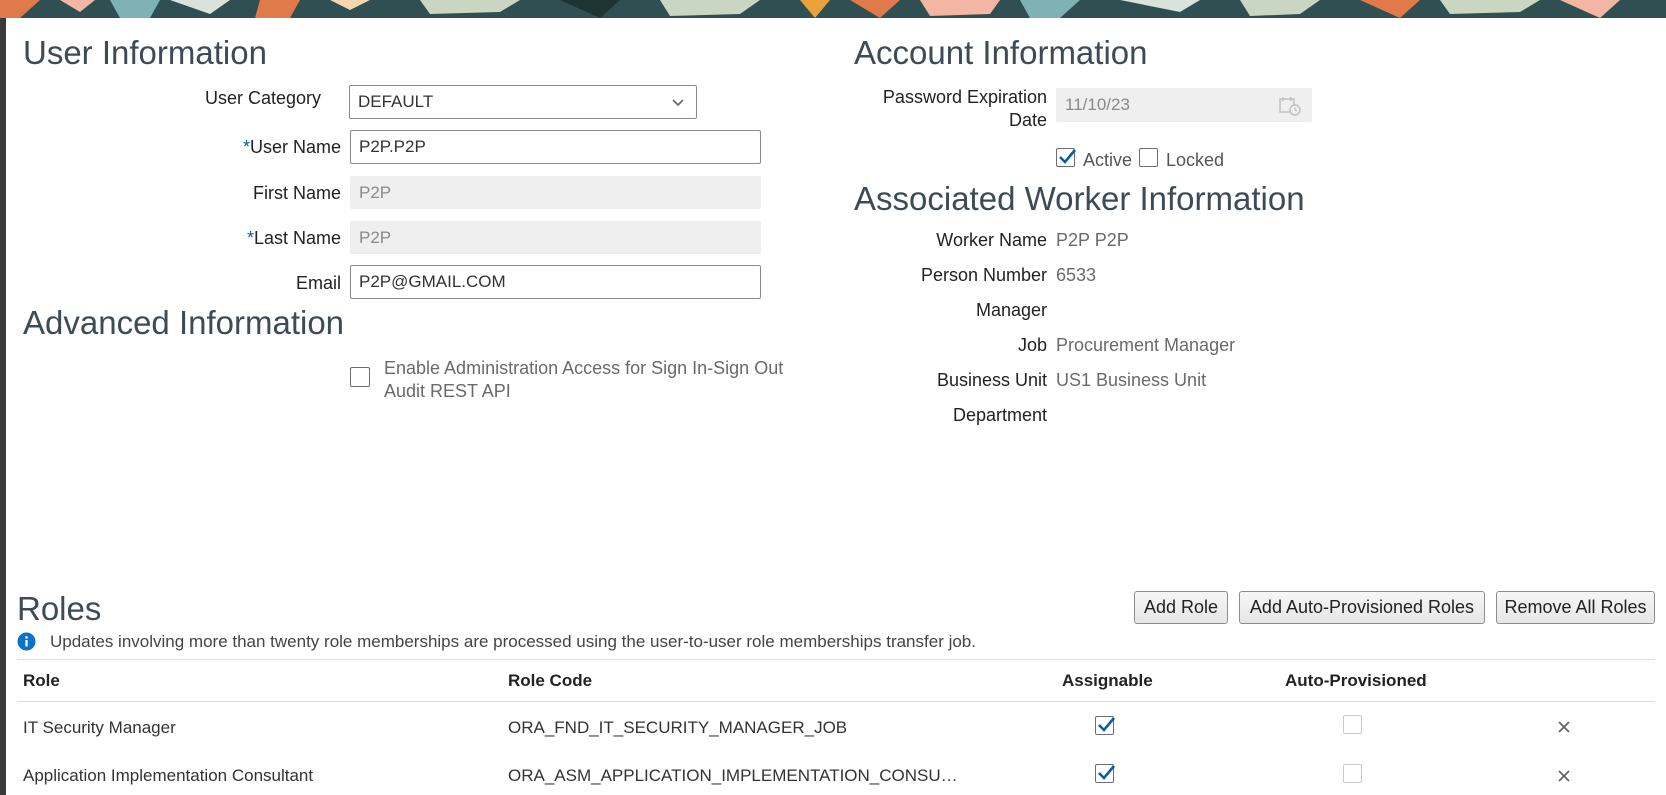  Describe the element at coordinates (1362, 607) in the screenshot. I see `add-auto-provisioned-roles-button: Add Auto-Provisioned Roles` at that location.